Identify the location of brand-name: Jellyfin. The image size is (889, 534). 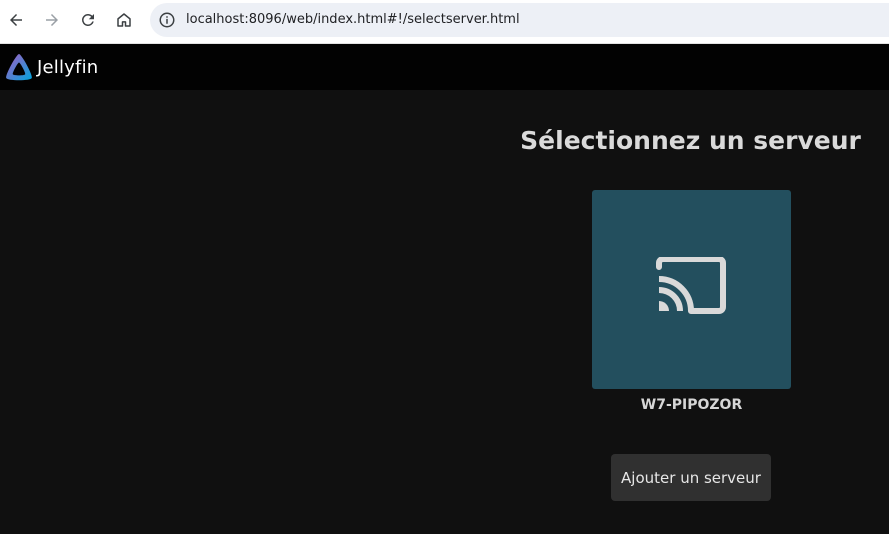
(68, 67).